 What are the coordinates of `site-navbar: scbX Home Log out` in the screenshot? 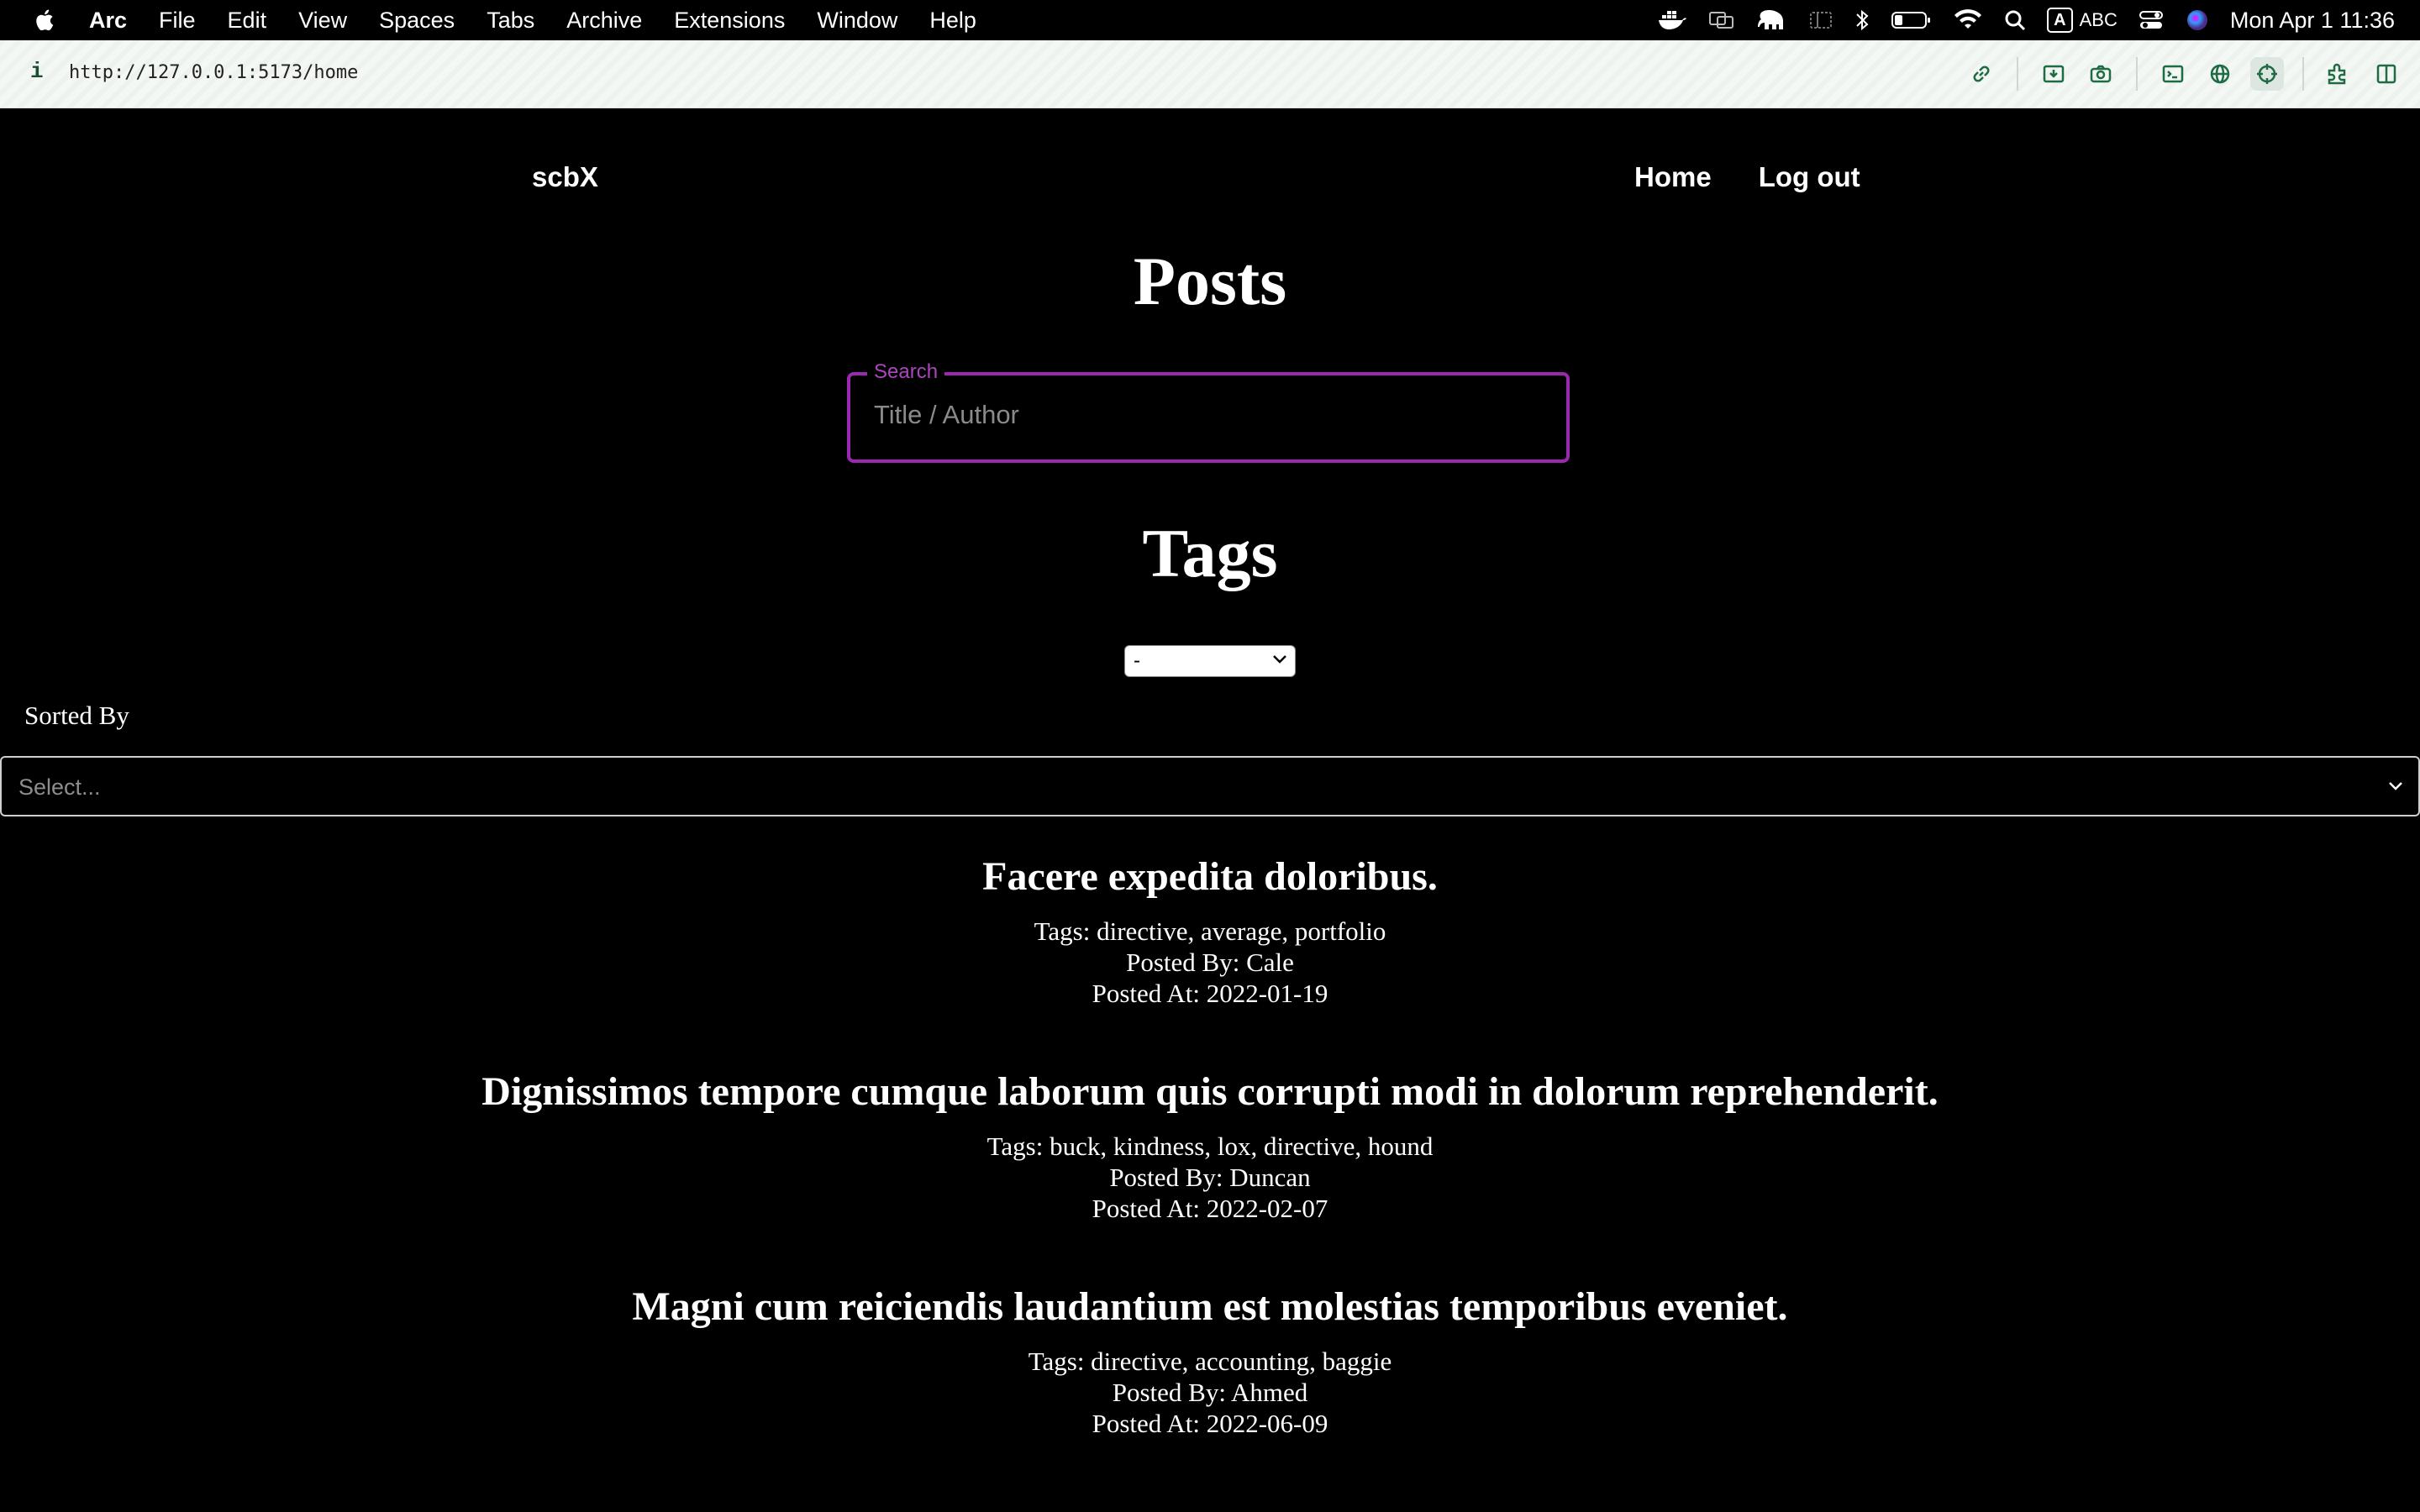 It's located at (1210, 178).